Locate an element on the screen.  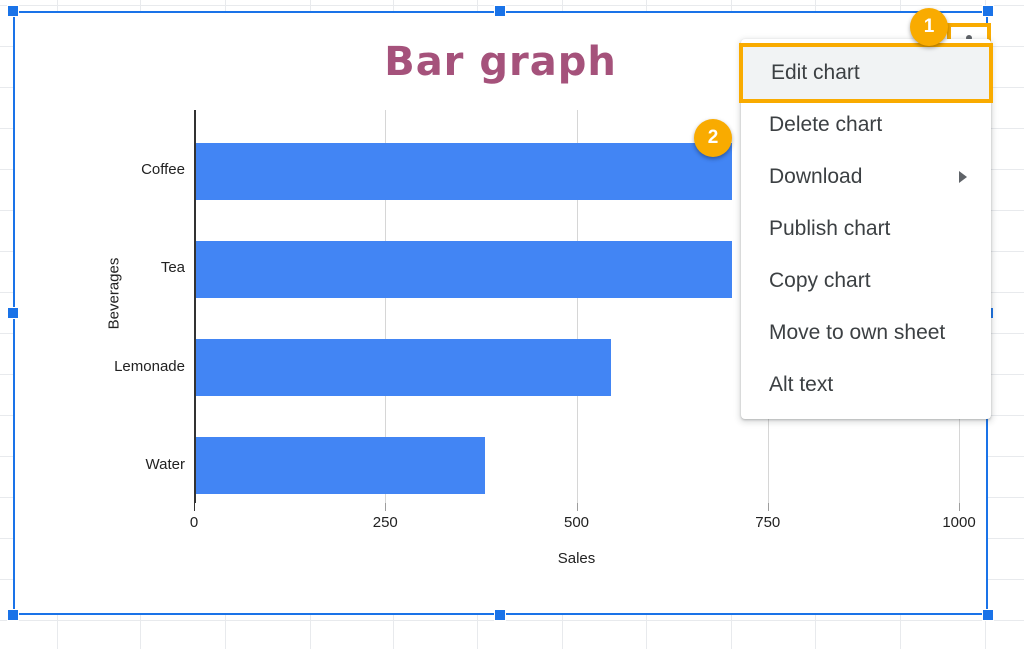
y-axis-tick-label: Coffee is located at coordinates (163, 170).